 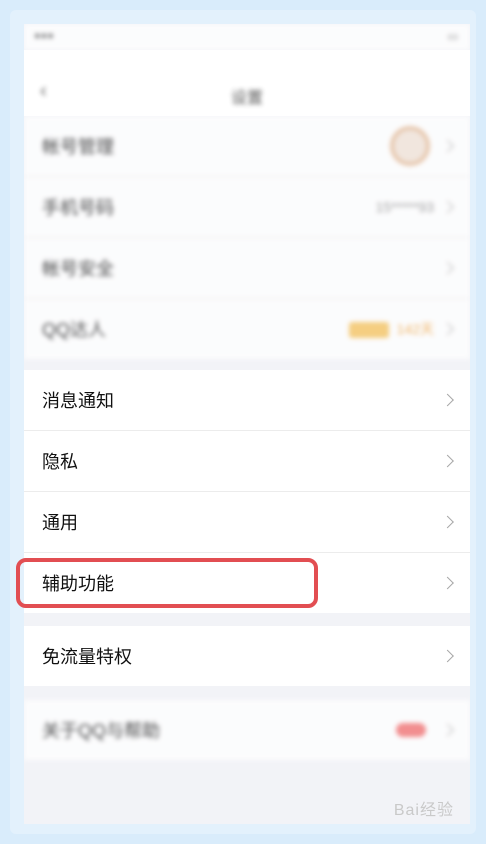 What do you see at coordinates (247, 146) in the screenshot?
I see `row-account-manage: 帐号管理` at bounding box center [247, 146].